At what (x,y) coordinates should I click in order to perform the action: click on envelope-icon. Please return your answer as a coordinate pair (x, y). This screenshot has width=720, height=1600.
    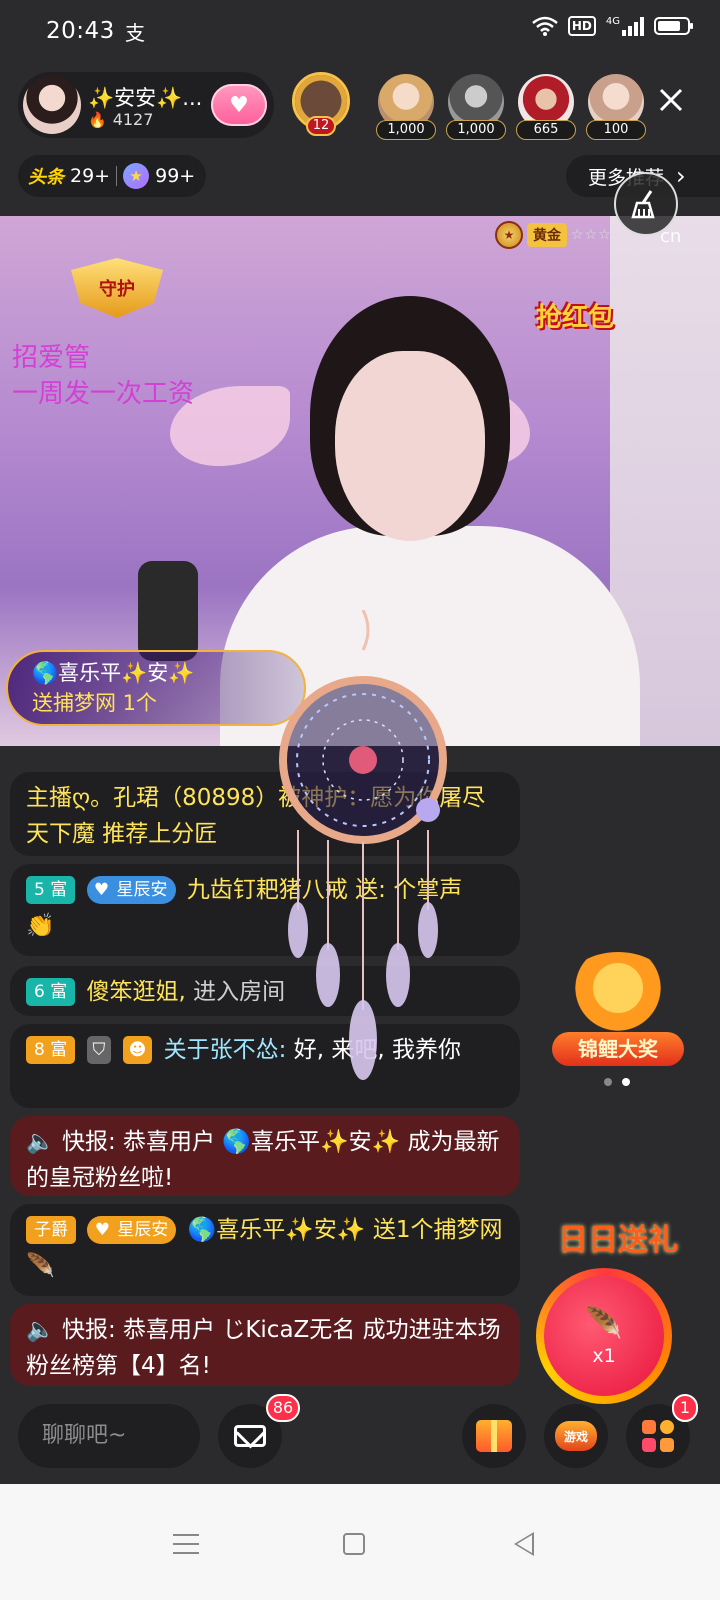
    Looking at the image, I should click on (250, 1436).